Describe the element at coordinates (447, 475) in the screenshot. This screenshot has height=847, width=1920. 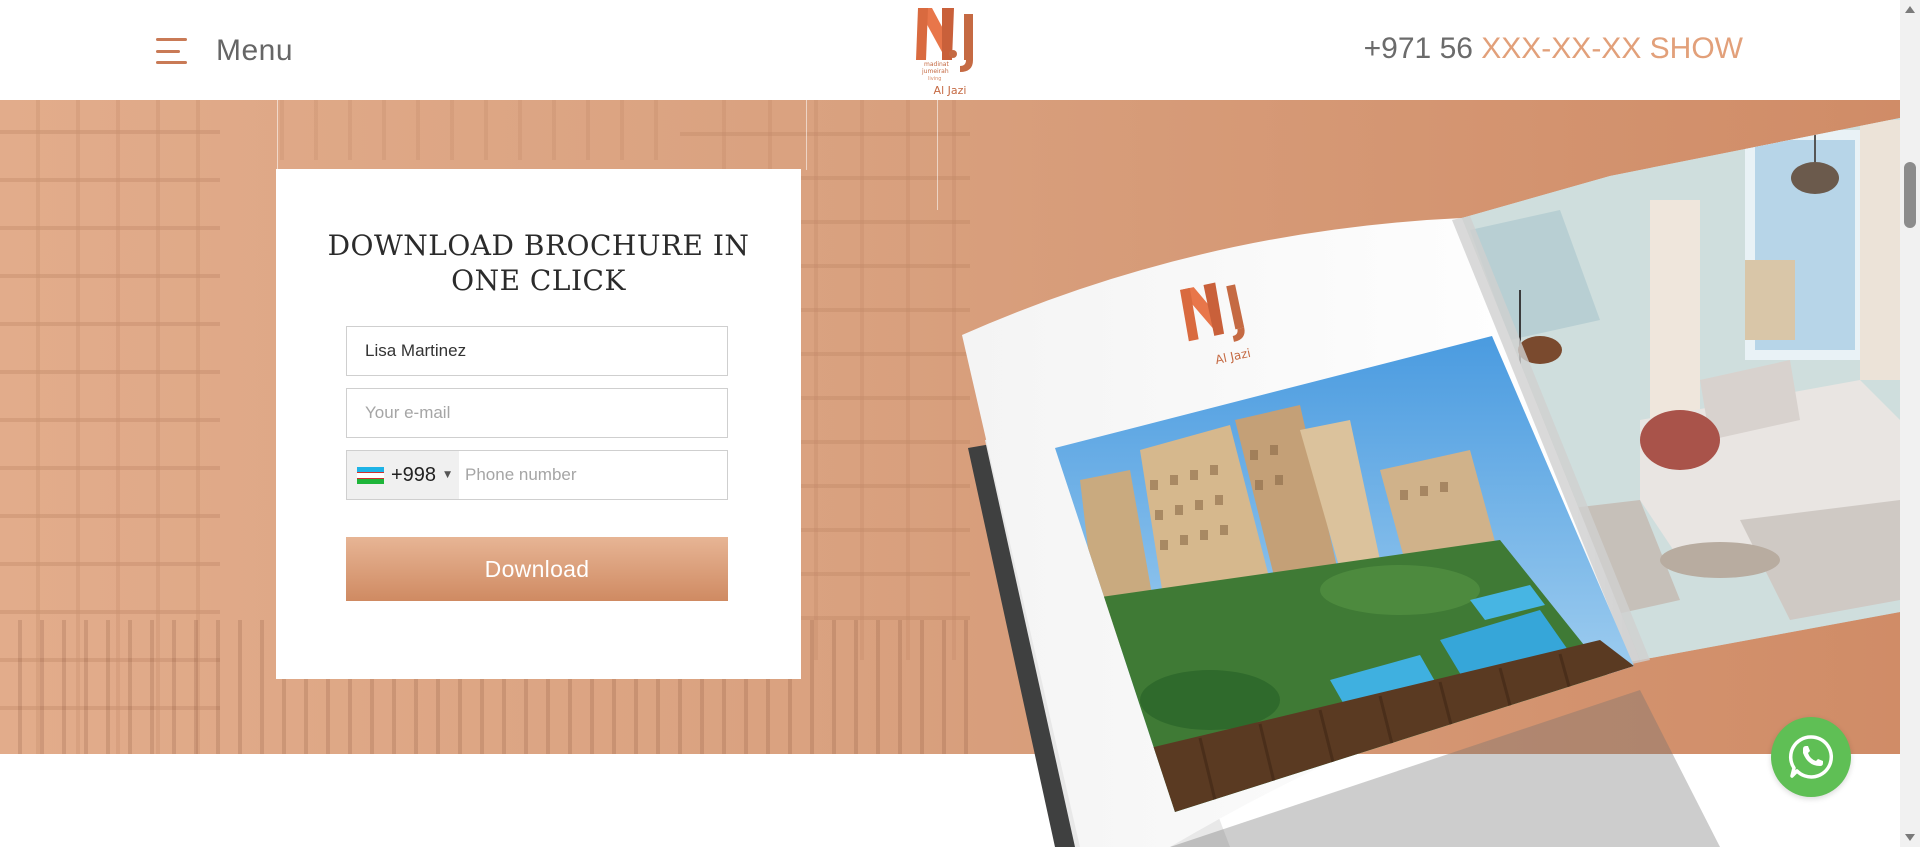
I see `caret-down-icon: ▼` at that location.